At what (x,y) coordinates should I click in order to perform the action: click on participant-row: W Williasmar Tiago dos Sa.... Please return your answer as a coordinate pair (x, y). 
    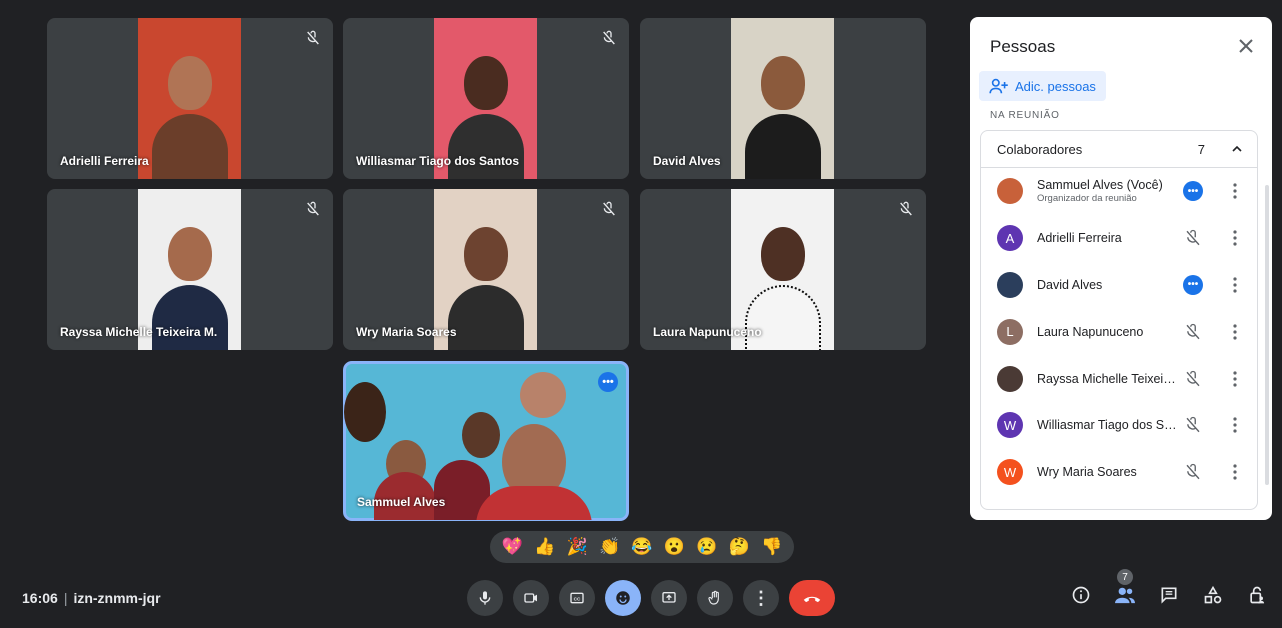
    Looking at the image, I should click on (1119, 425).